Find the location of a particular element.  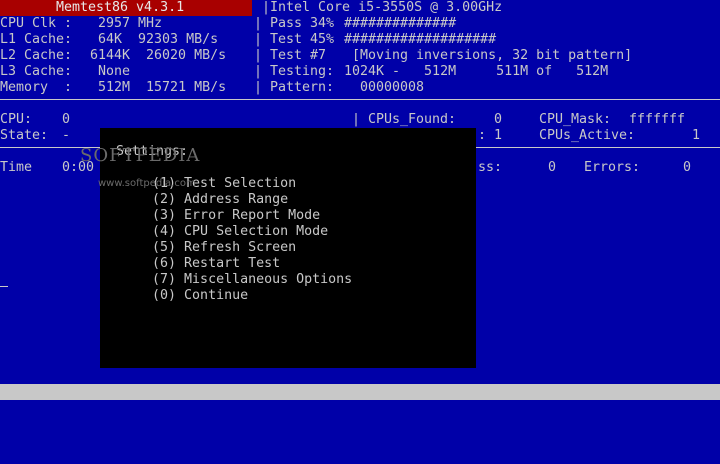

partial-status-value: : 1 is located at coordinates (490, 135).